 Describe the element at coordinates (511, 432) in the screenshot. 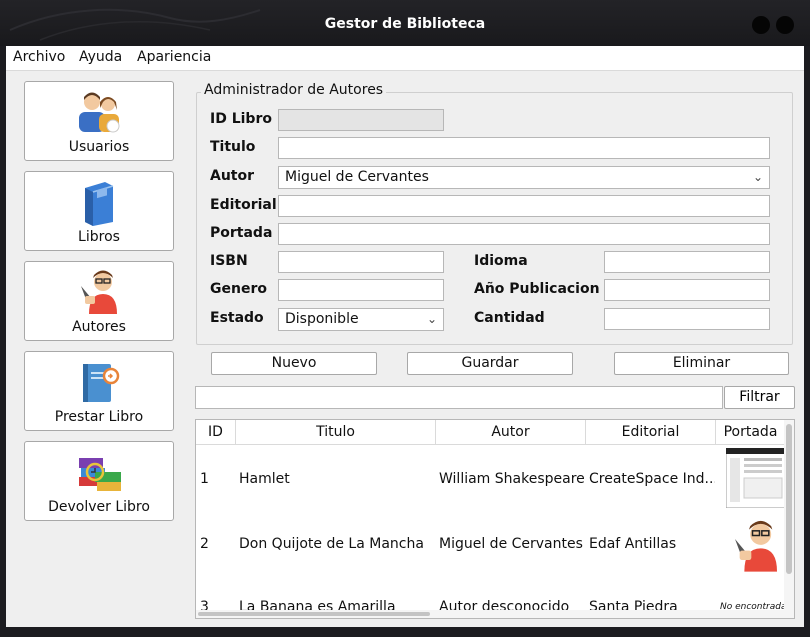

I see `column-header-autor: Autor` at that location.